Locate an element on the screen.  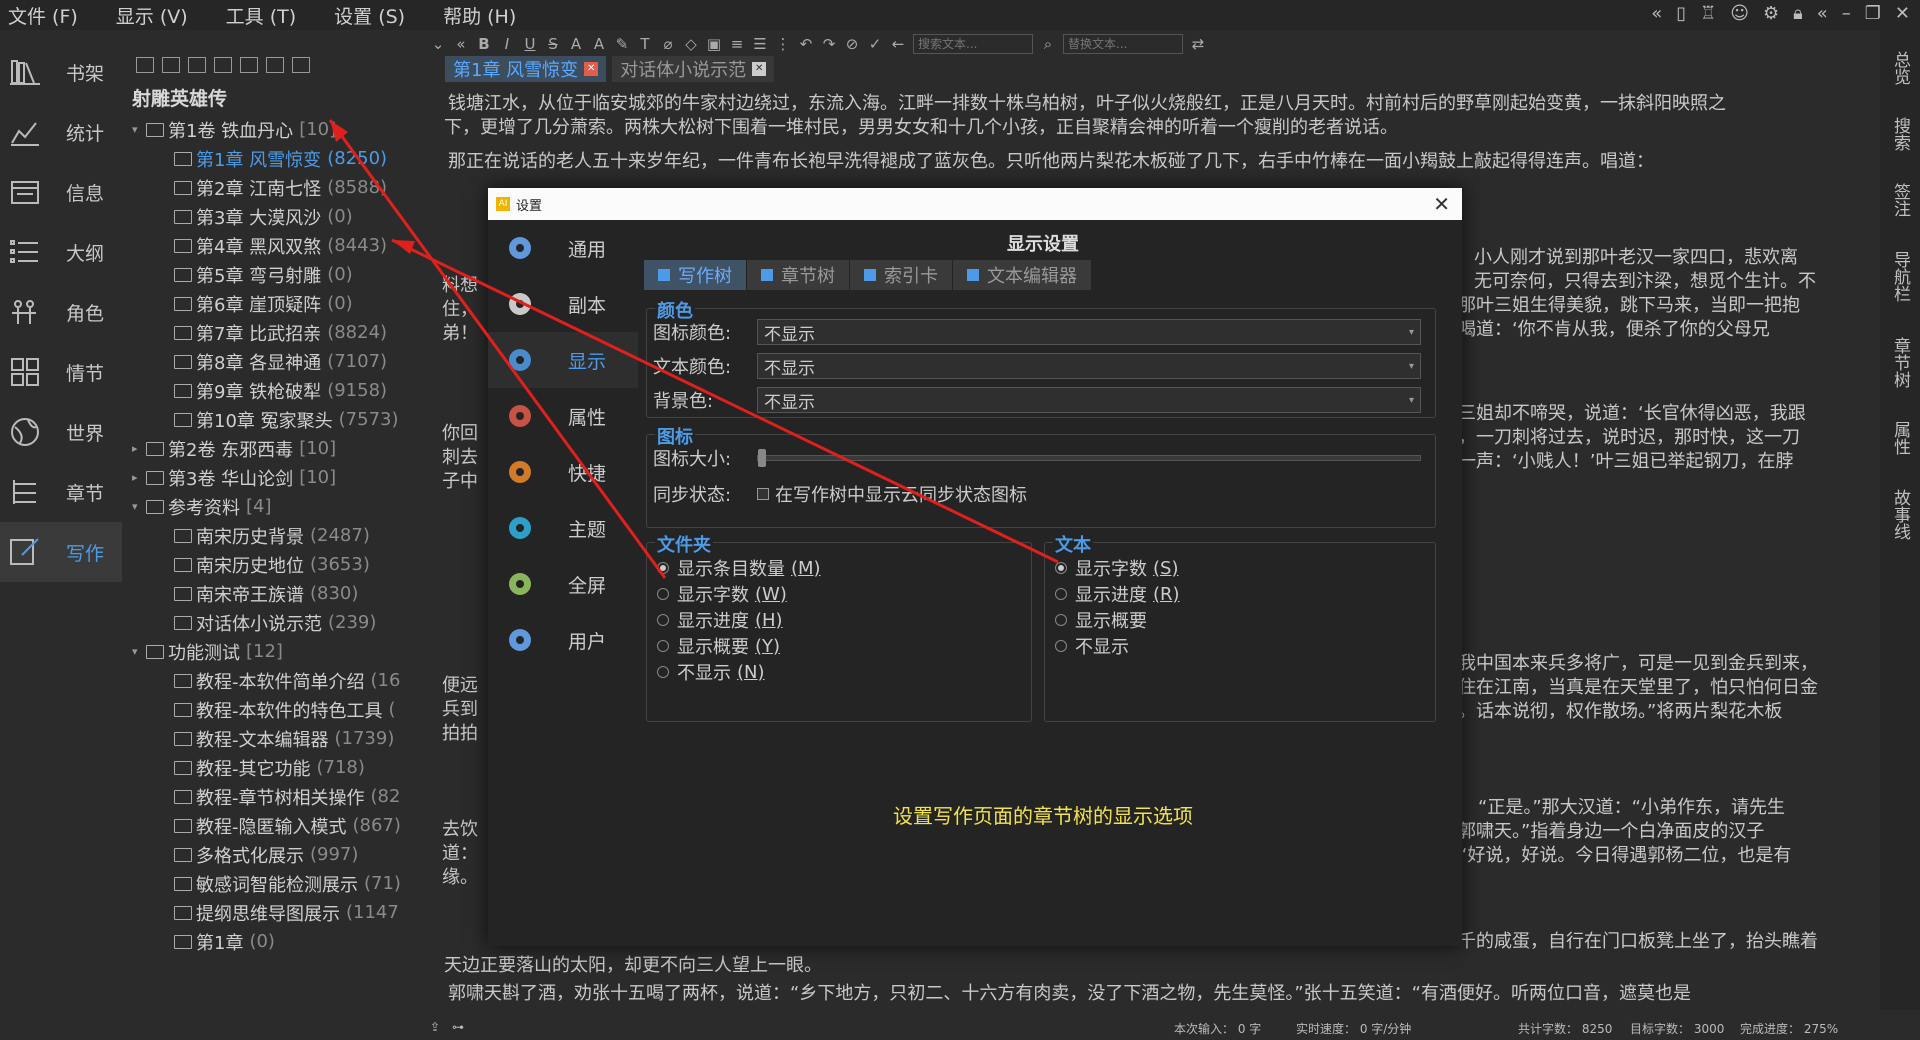
radio-option: 不显示 is located at coordinates (1095, 646).